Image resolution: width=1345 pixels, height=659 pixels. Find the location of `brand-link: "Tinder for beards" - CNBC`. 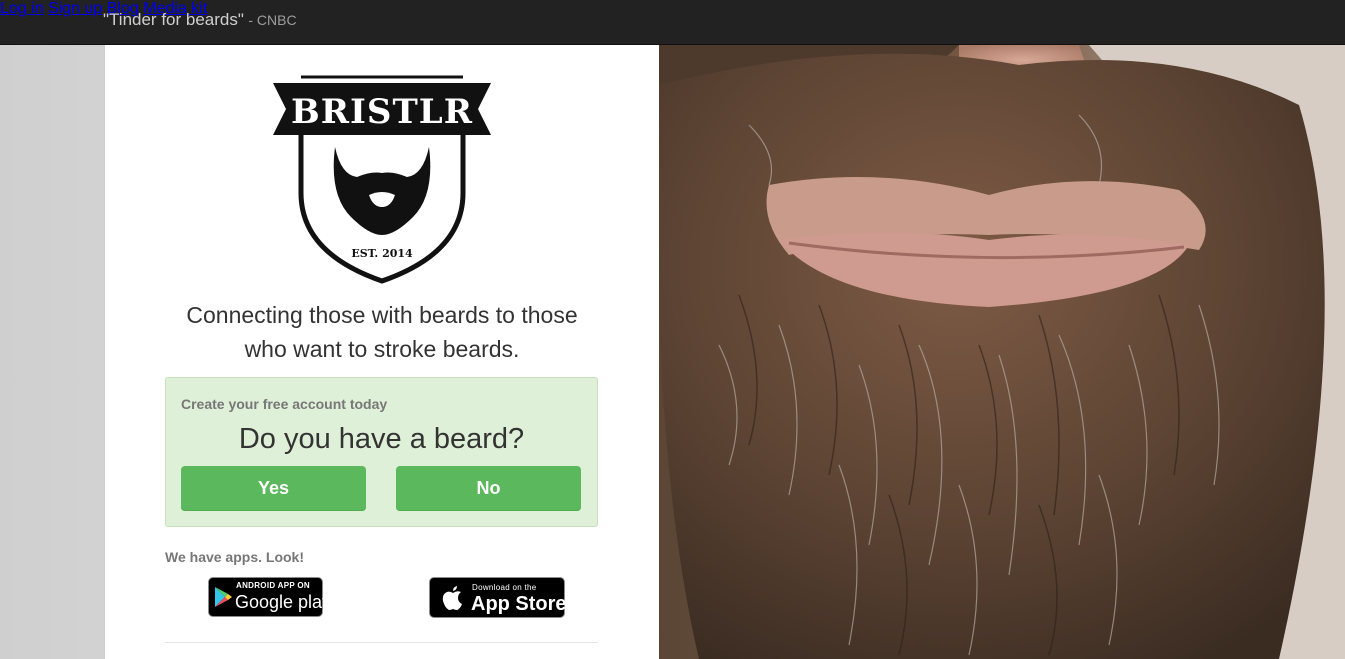

brand-link: "Tinder for beards" - CNBC is located at coordinates (200, 22).